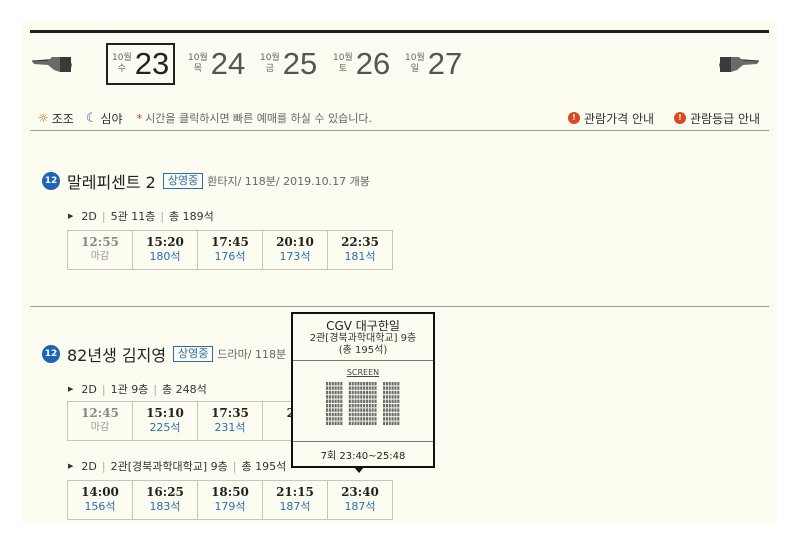 The width and height of the screenshot is (799, 547). I want to click on hall-info: ▶ 2D | 2관[경북과학대학교] 9층 | 총 195석, so click(177, 466).